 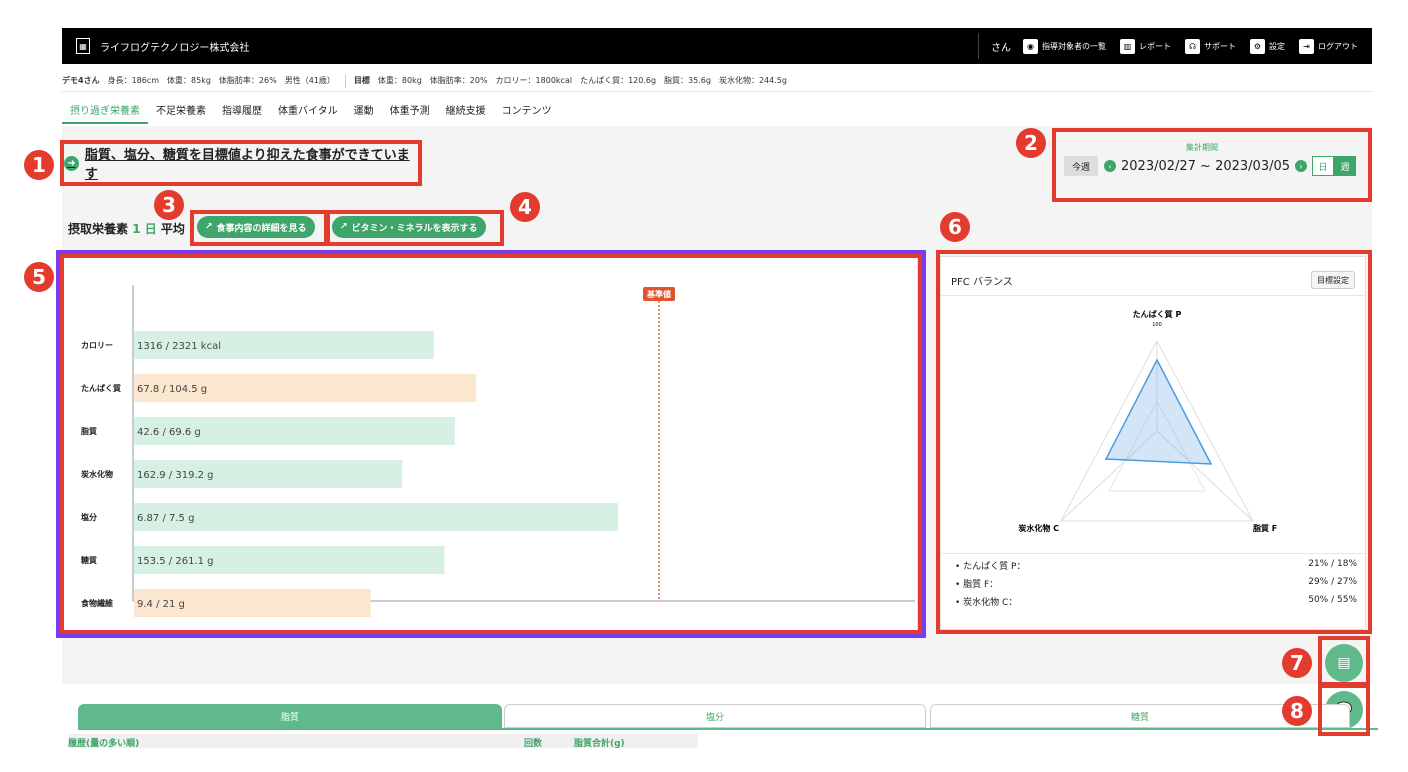 I want to click on nav-label: ログアウト, so click(x=1338, y=46).